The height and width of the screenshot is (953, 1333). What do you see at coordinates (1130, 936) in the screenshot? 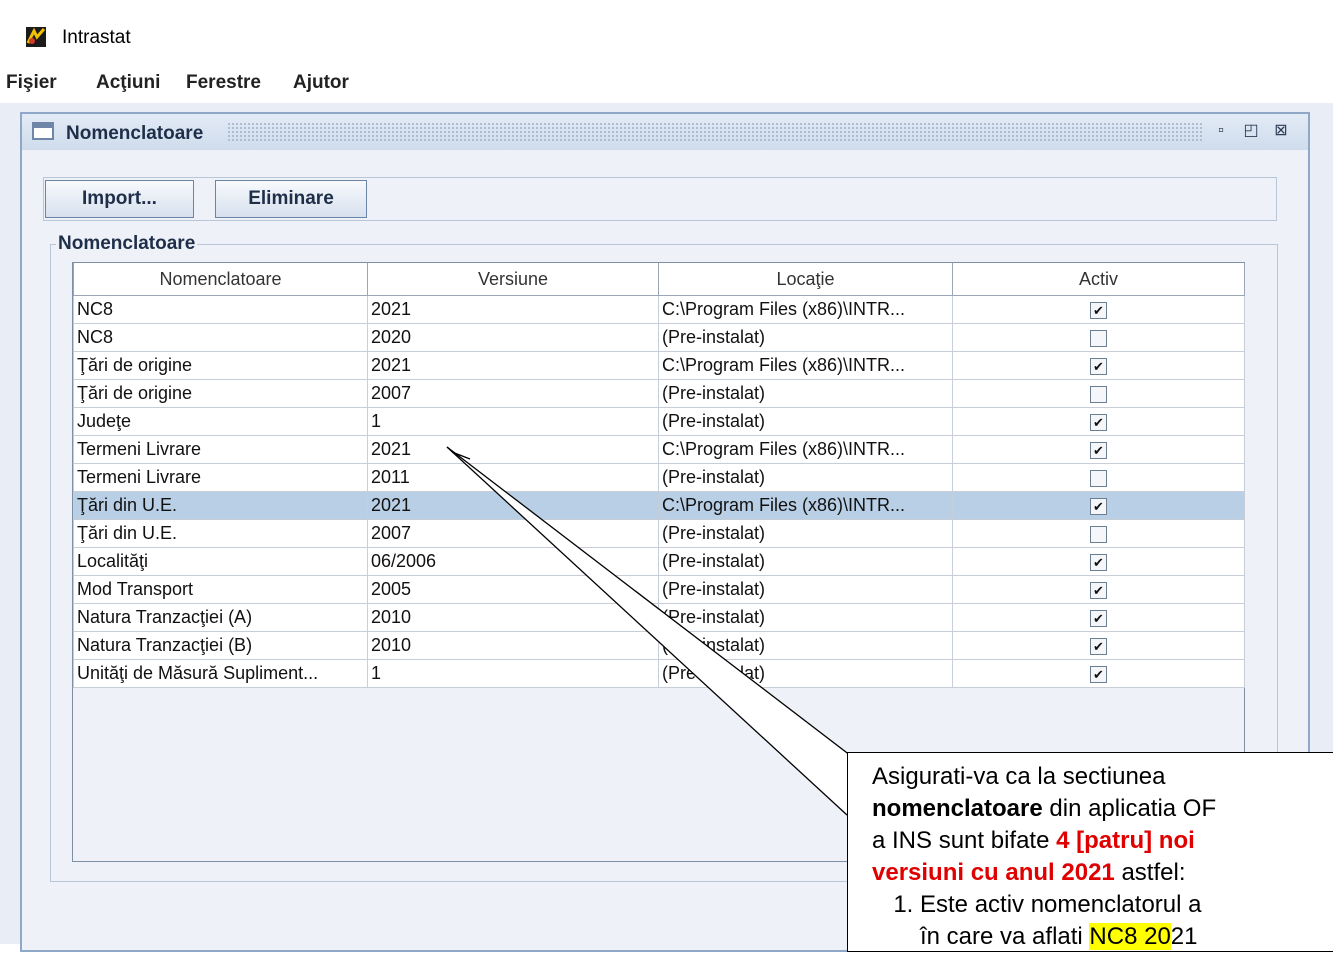
I see `callout-item-2-highlight: NC8 20` at bounding box center [1130, 936].